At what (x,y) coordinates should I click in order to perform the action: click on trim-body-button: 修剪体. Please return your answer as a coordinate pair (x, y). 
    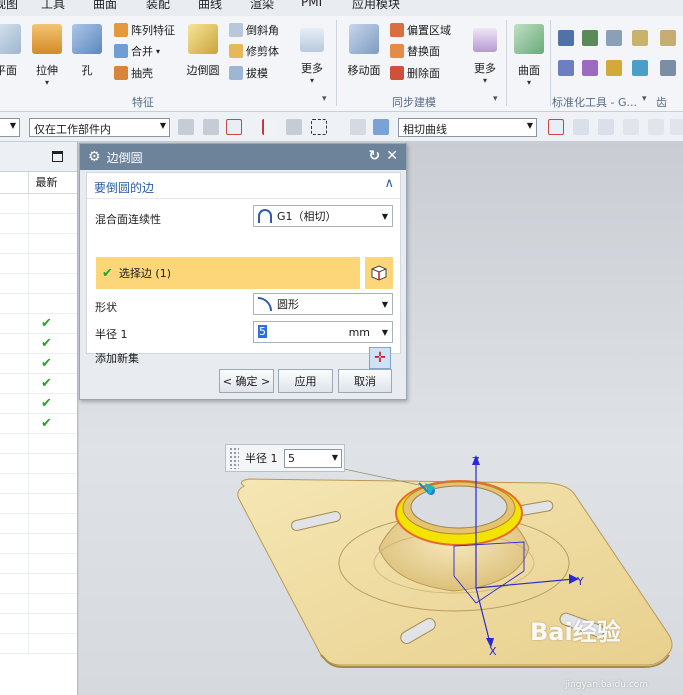
    Looking at the image, I should click on (254, 51).